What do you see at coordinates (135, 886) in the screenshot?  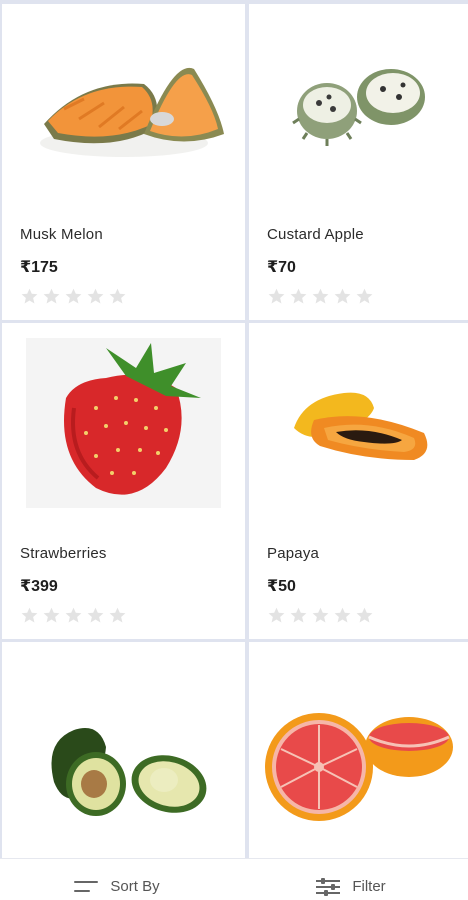 I see `sort-by-label: Sort By` at bounding box center [135, 886].